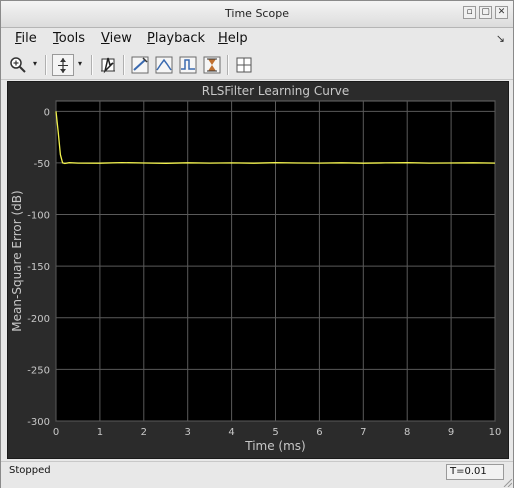  I want to click on zoom-in-icon, so click(18, 65).